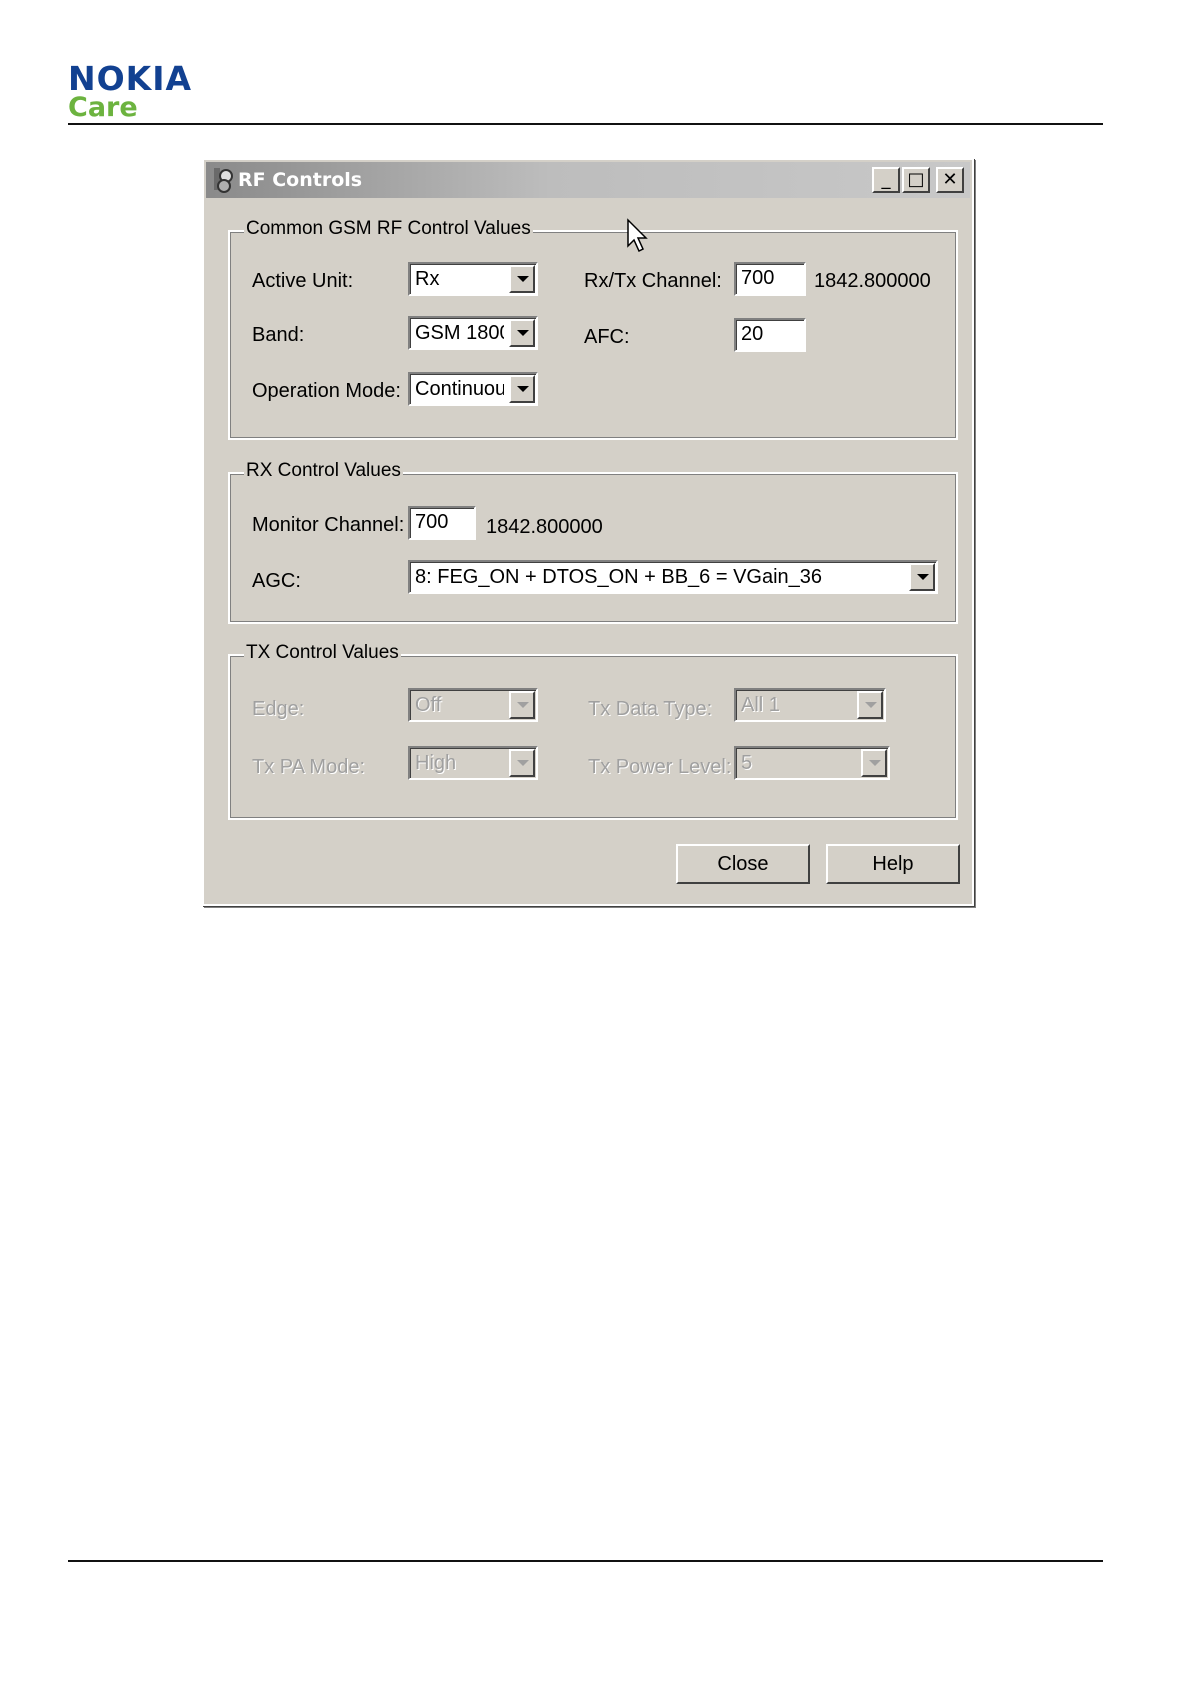 Image resolution: width=1191 pixels, height=1684 pixels. Describe the element at coordinates (473, 705) in the screenshot. I see `edge-select: Off` at that location.